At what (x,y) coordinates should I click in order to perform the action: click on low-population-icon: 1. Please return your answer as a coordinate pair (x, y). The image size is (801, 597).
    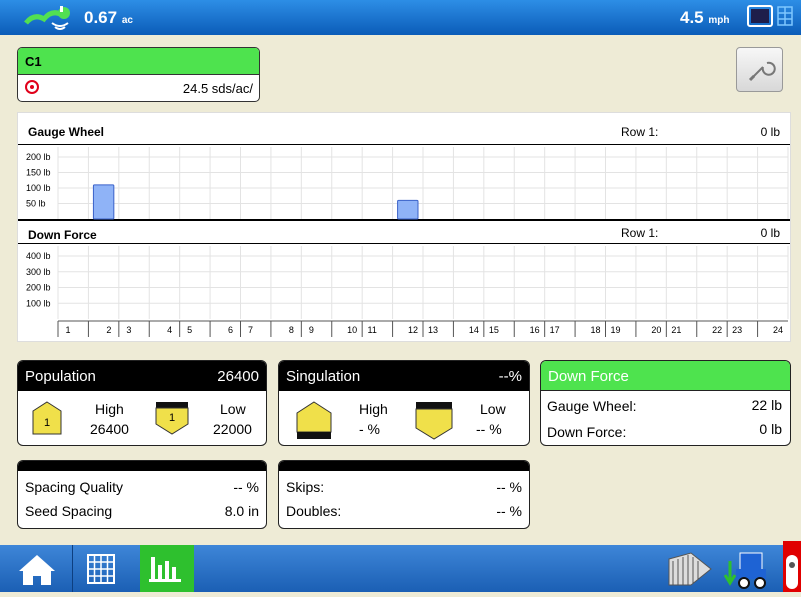
    Looking at the image, I should click on (172, 418).